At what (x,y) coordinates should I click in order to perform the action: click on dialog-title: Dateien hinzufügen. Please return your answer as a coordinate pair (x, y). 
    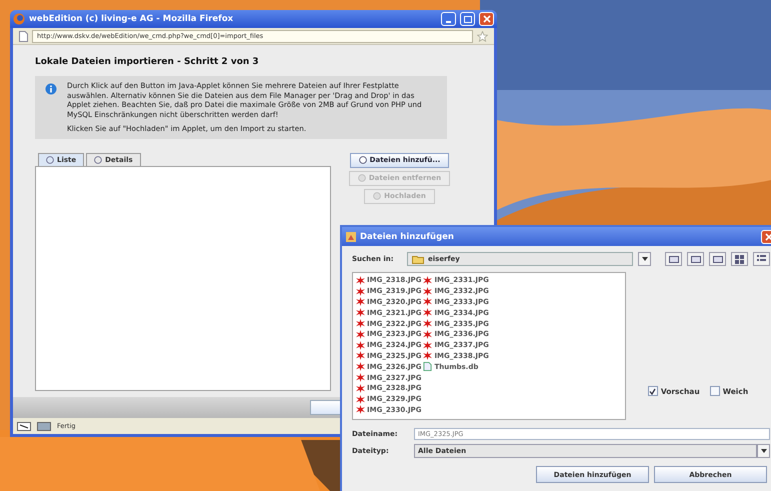
    Looking at the image, I should click on (407, 237).